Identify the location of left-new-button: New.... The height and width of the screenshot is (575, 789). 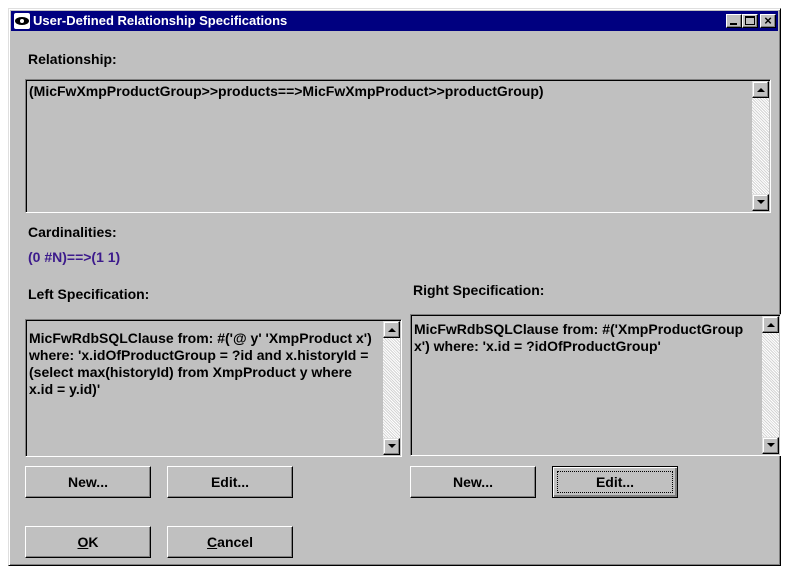
(88, 482).